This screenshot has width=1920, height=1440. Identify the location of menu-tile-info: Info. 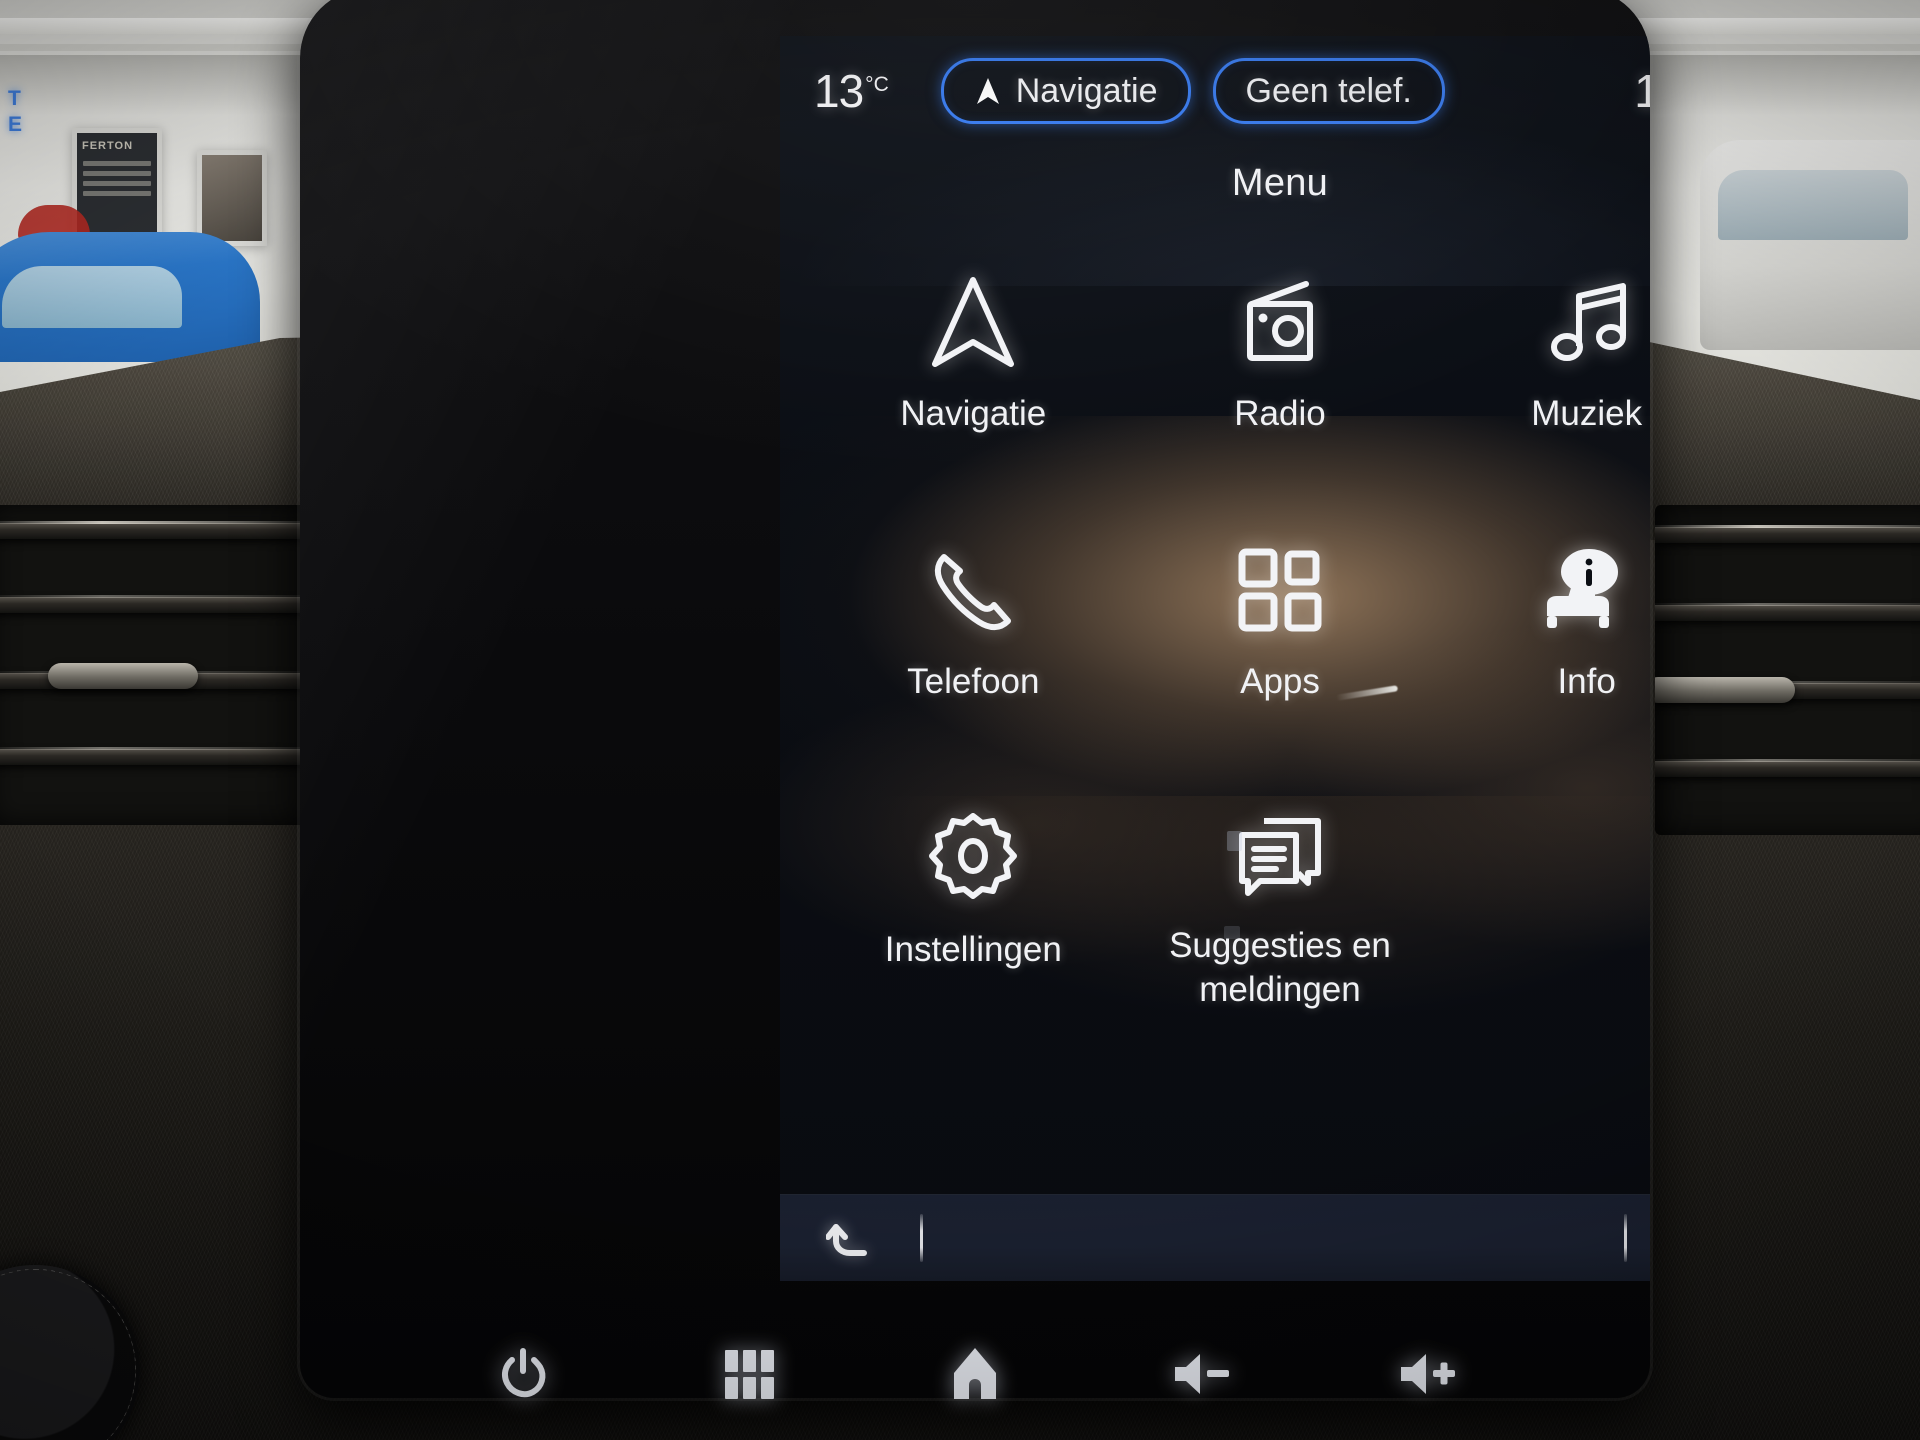
(1541, 650).